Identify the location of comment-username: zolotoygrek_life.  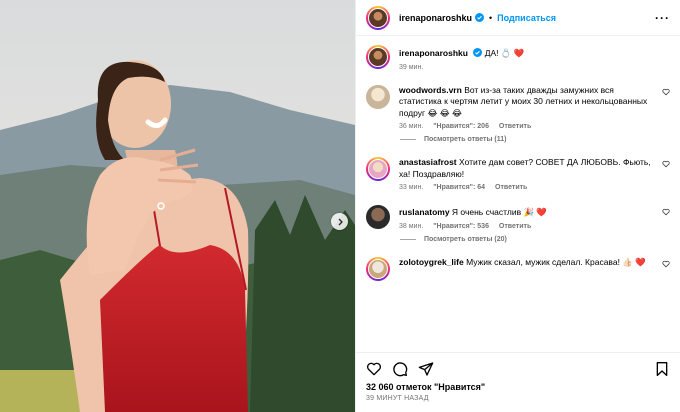
(431, 262).